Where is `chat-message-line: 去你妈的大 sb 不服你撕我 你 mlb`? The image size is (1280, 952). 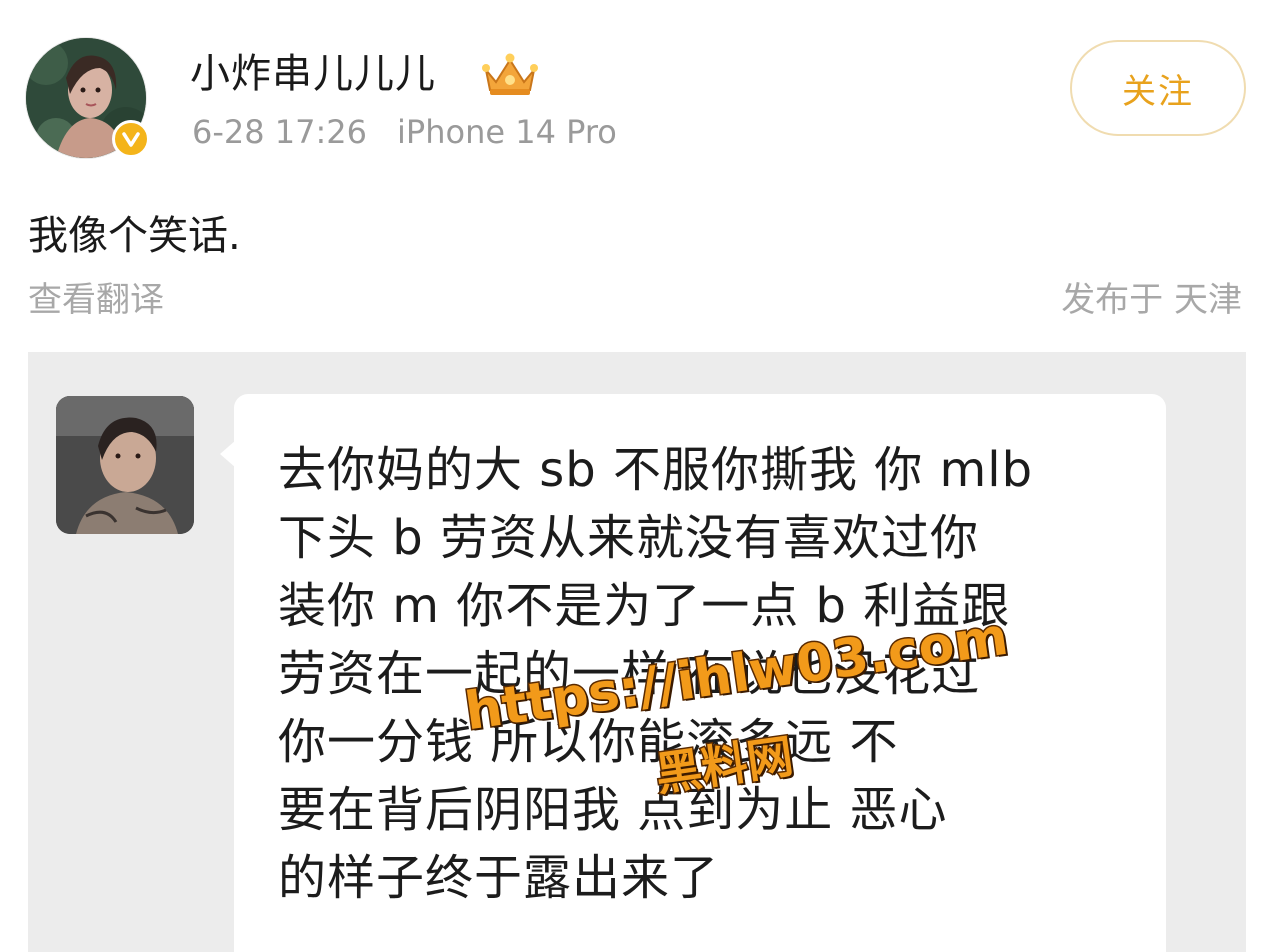
chat-message-line: 去你妈的大 sb 不服你撕我 你 mlb is located at coordinates (656, 470).